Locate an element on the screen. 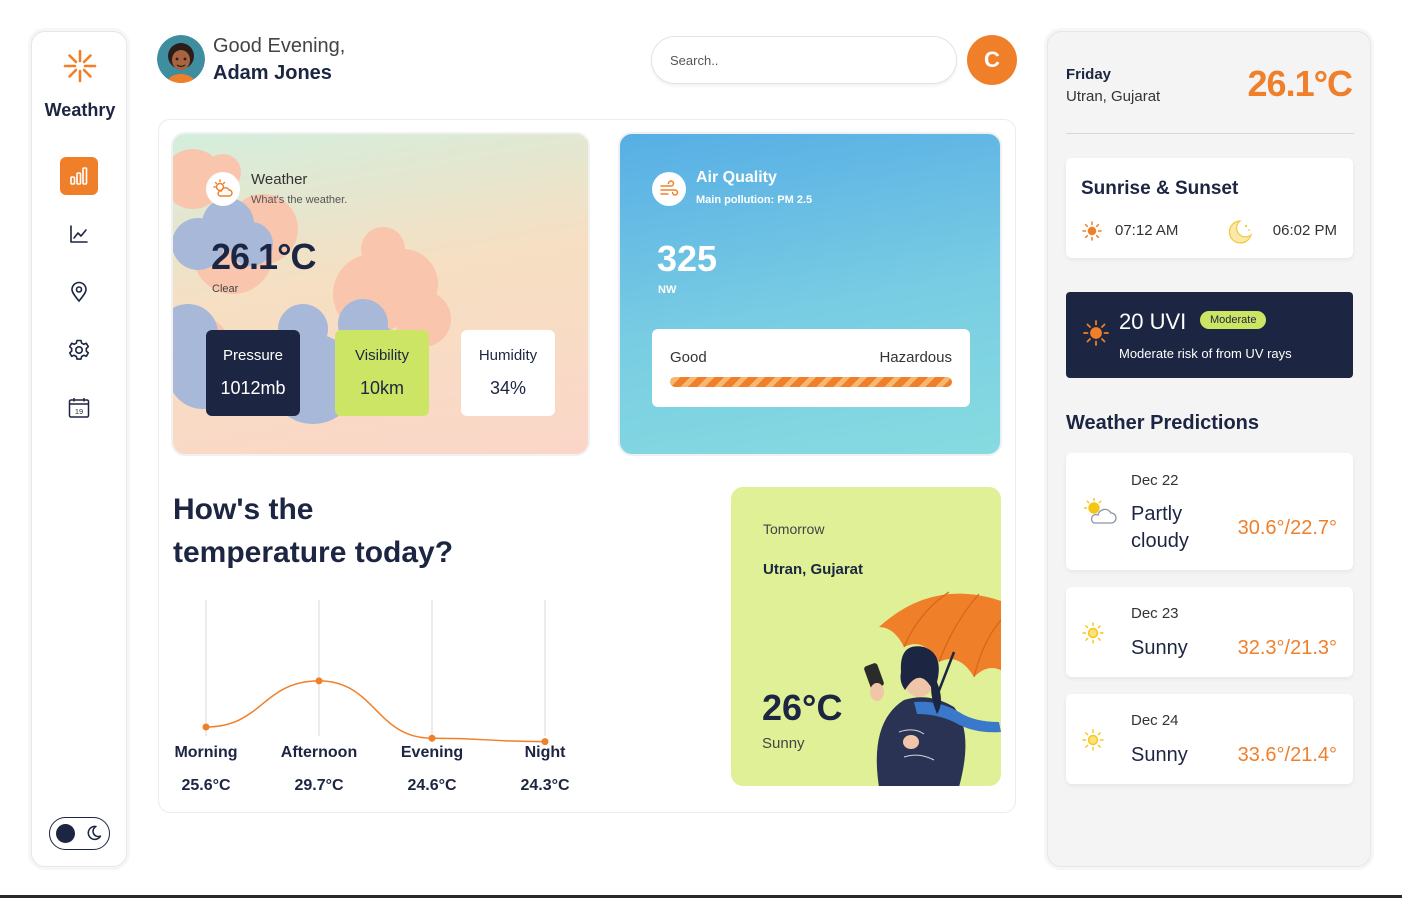 Image resolution: width=1402 pixels, height=898 pixels. calendar-day: 19 is located at coordinates (79, 411).